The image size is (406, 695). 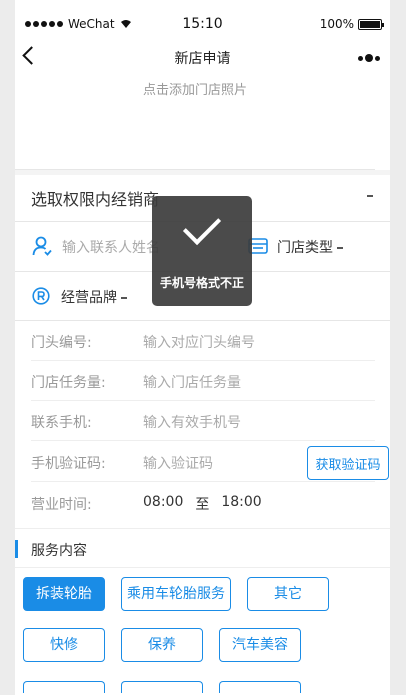 I want to click on section-accent-bar, so click(x=16, y=549).